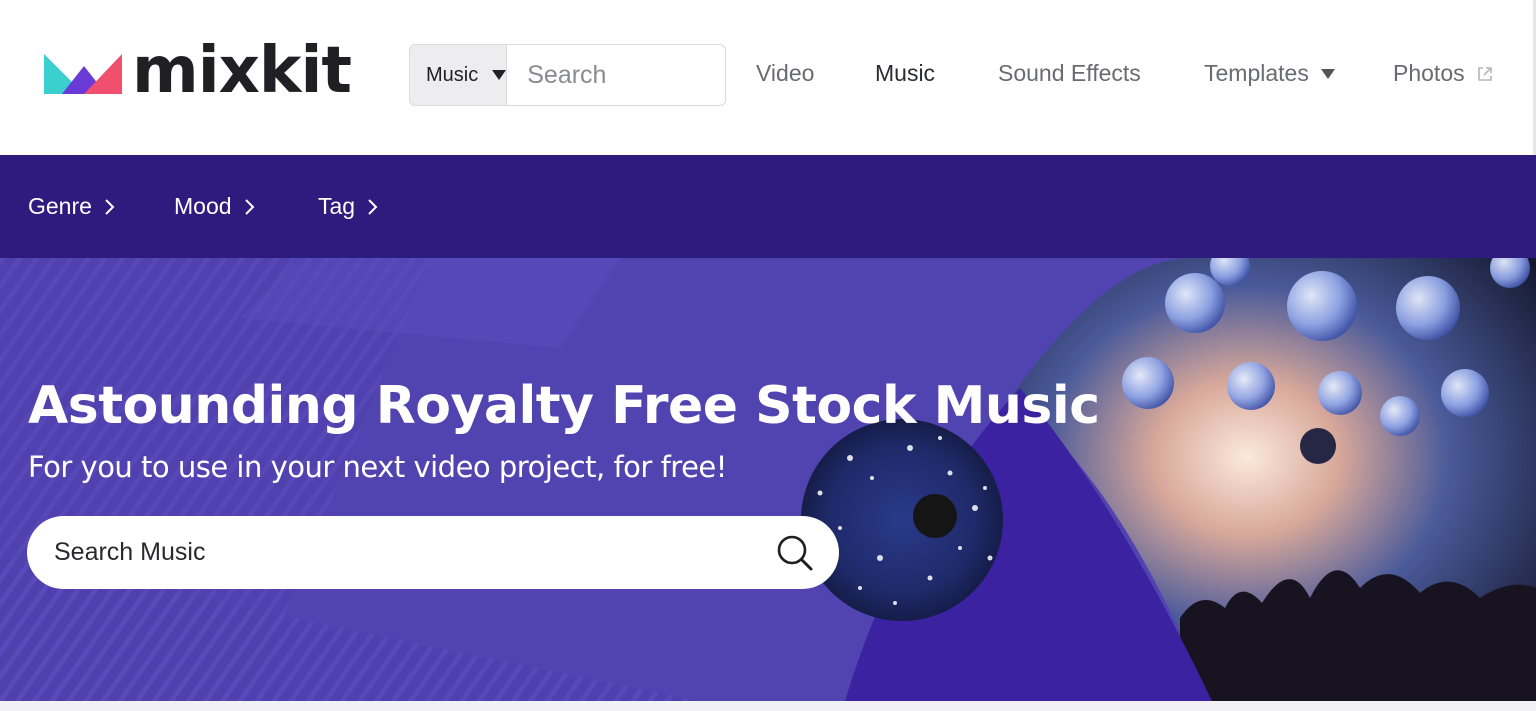 This screenshot has width=1536, height=711. I want to click on nav-music-label: Music, so click(905, 73).